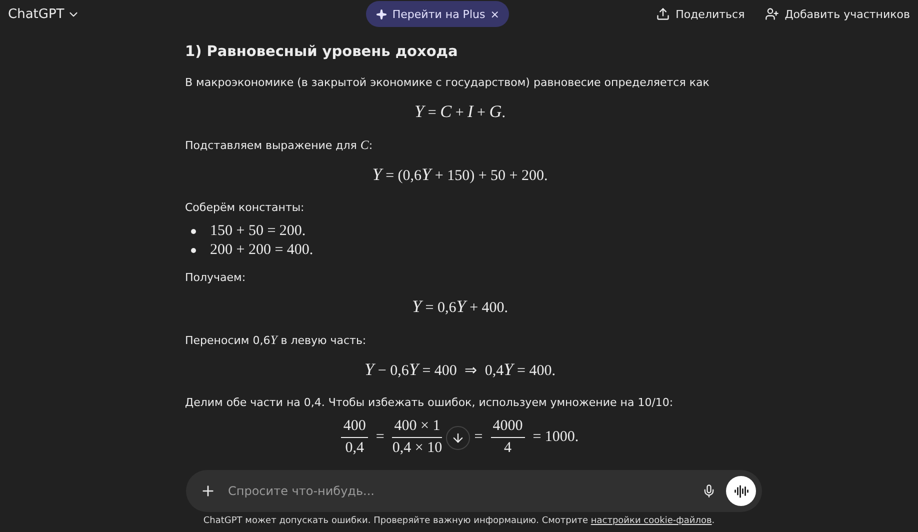  Describe the element at coordinates (322, 52) in the screenshot. I see `section-heading: 1) Равновесный уровень дохода` at that location.